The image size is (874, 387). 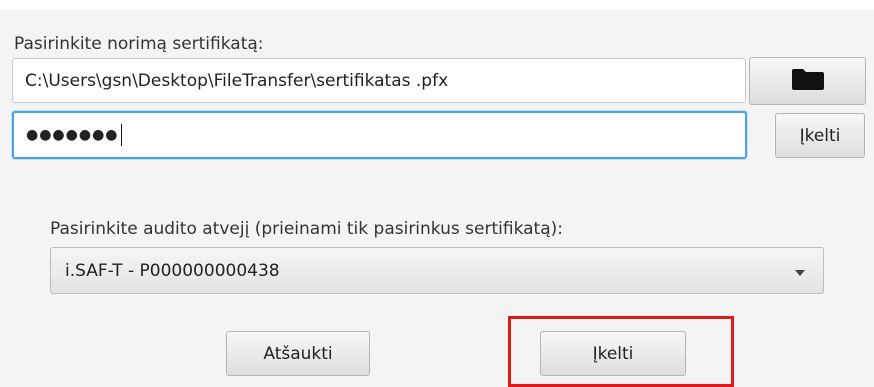 I want to click on load-certificate-button: Įkelti, so click(x=820, y=135).